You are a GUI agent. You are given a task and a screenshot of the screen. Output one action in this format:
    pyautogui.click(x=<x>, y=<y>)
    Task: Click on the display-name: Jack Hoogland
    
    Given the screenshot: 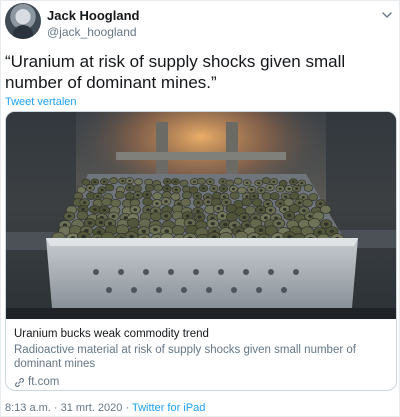 What is the action you would take?
    pyautogui.click(x=93, y=15)
    